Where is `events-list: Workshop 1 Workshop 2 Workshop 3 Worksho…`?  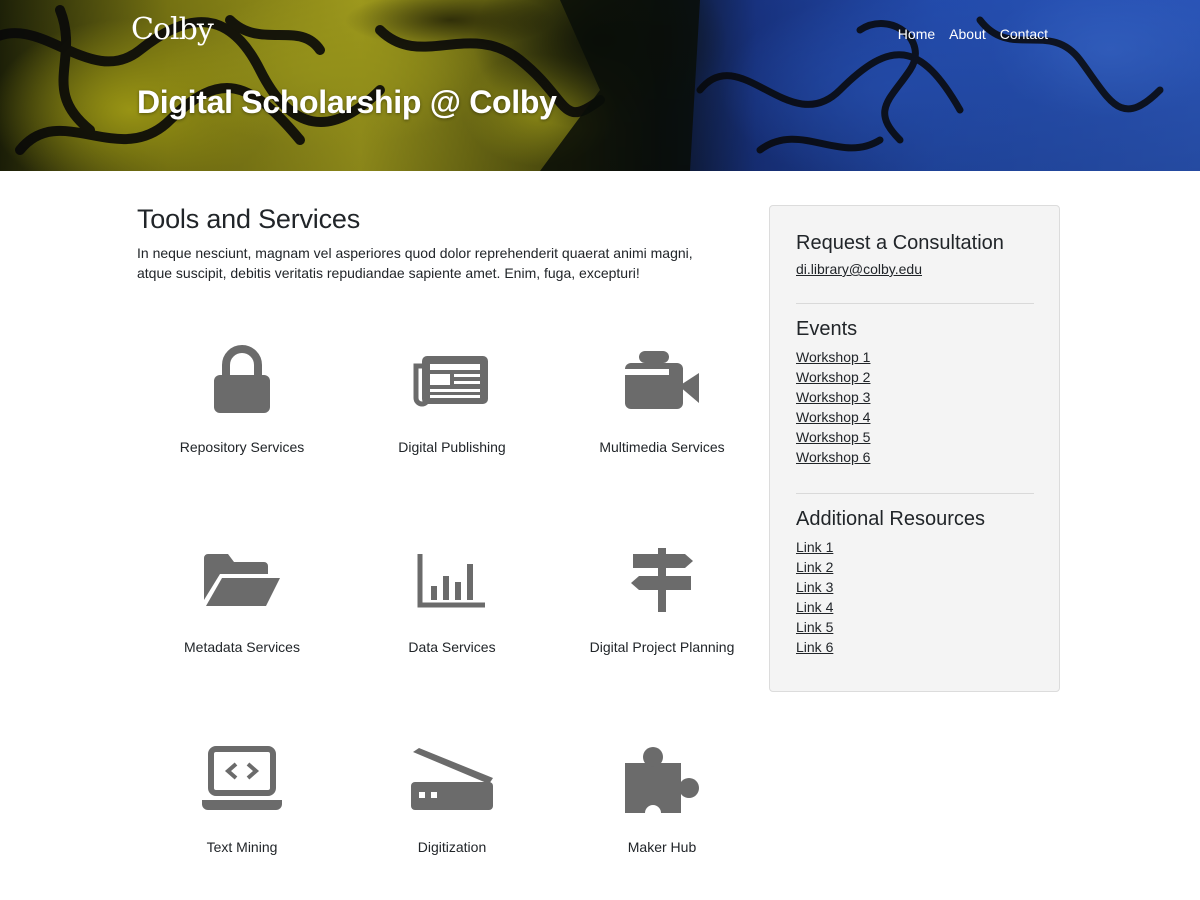 events-list: Workshop 1 Workshop 2 Workshop 3 Worksho… is located at coordinates (915, 407).